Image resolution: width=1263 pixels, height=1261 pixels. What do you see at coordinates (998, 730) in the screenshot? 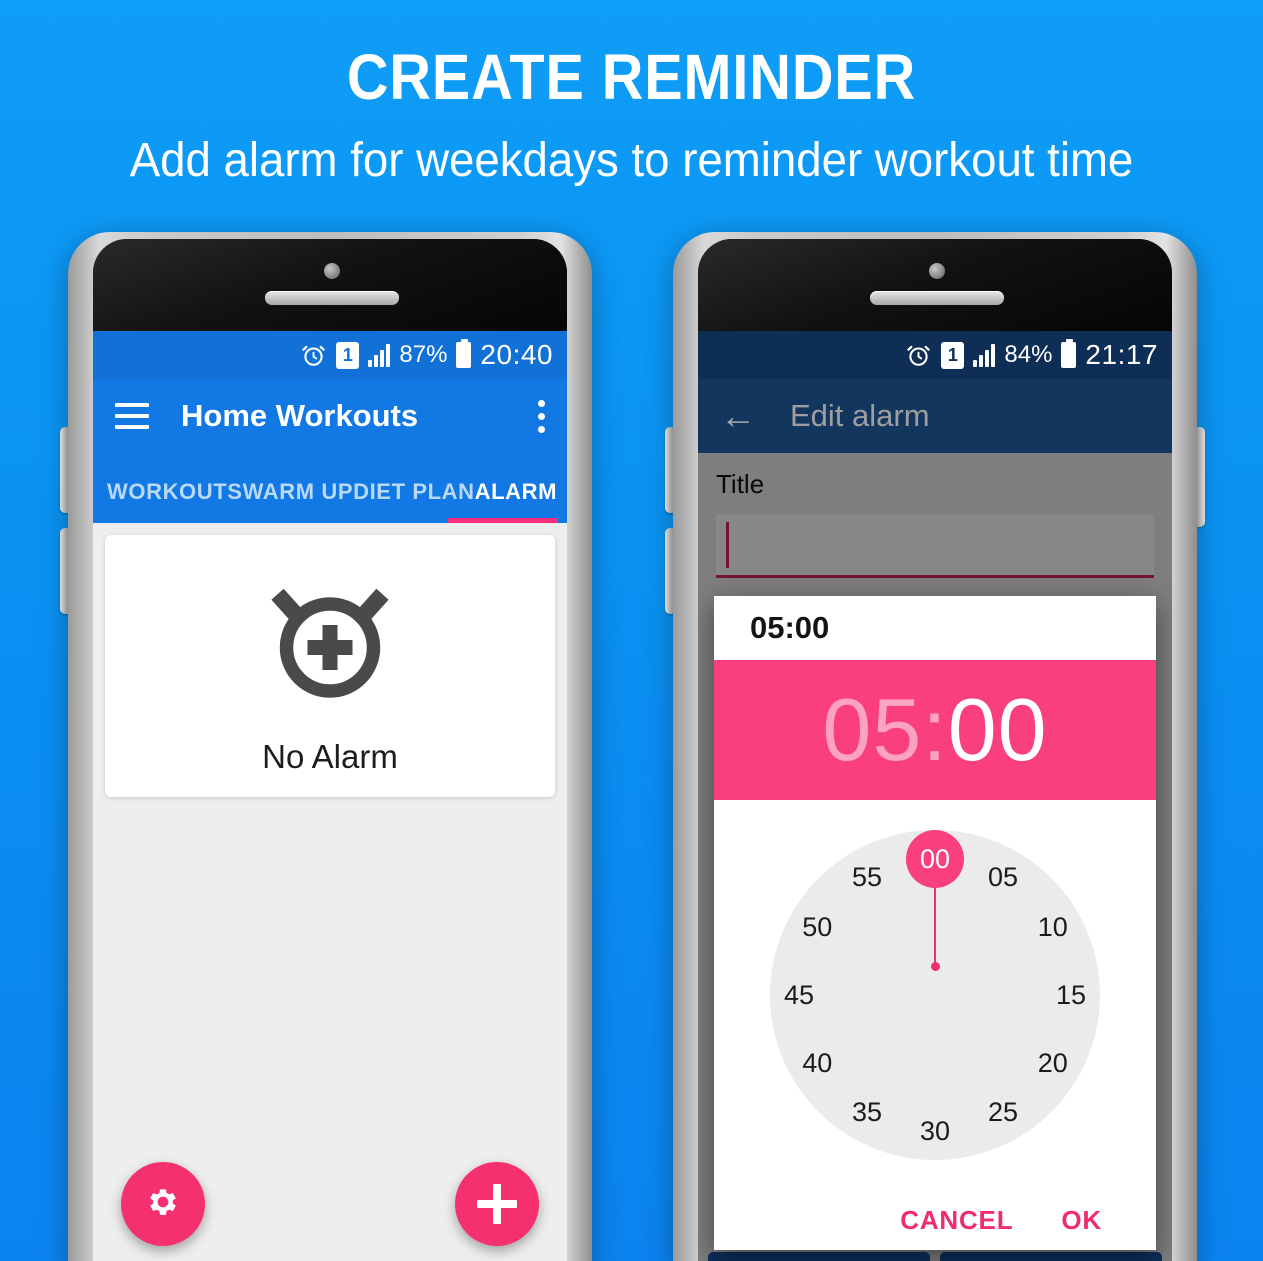
I see `minutes-display: 00` at bounding box center [998, 730].